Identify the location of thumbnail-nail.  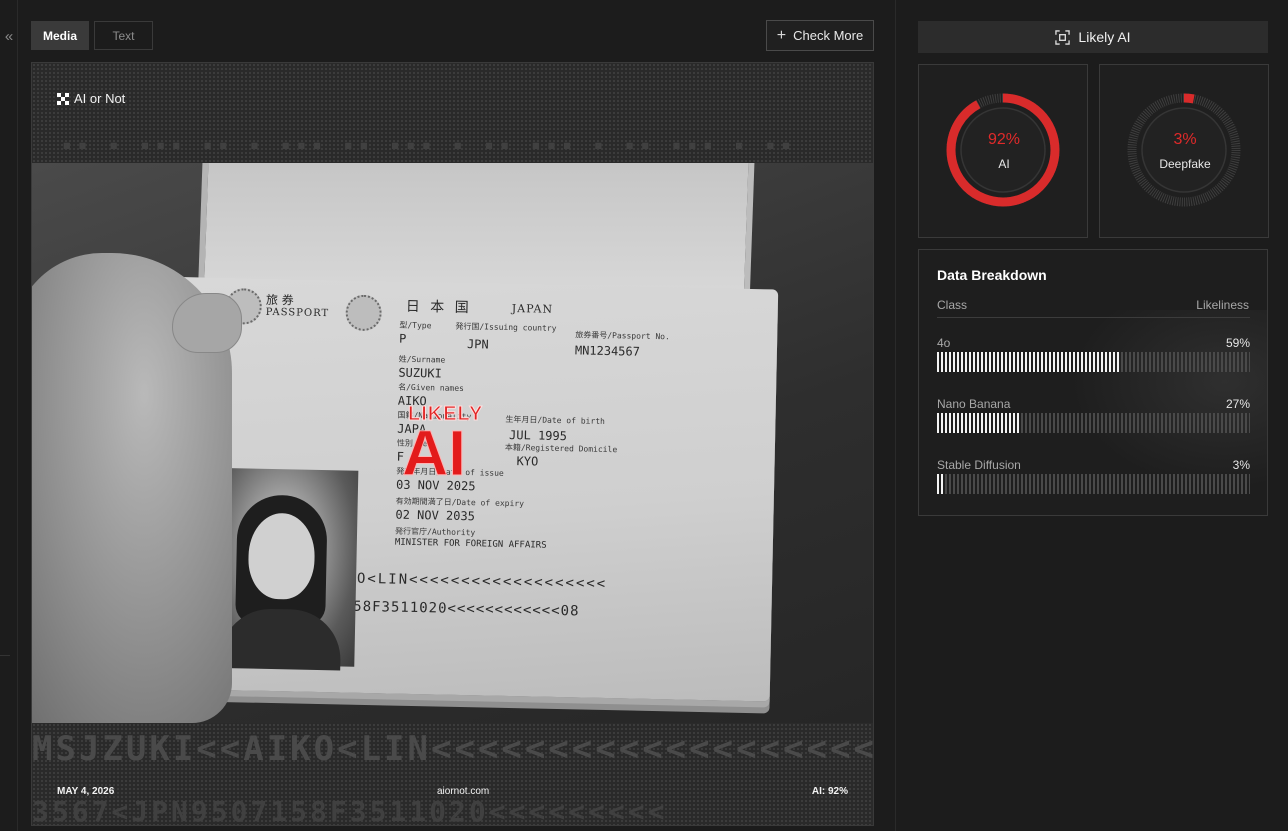
(207, 323).